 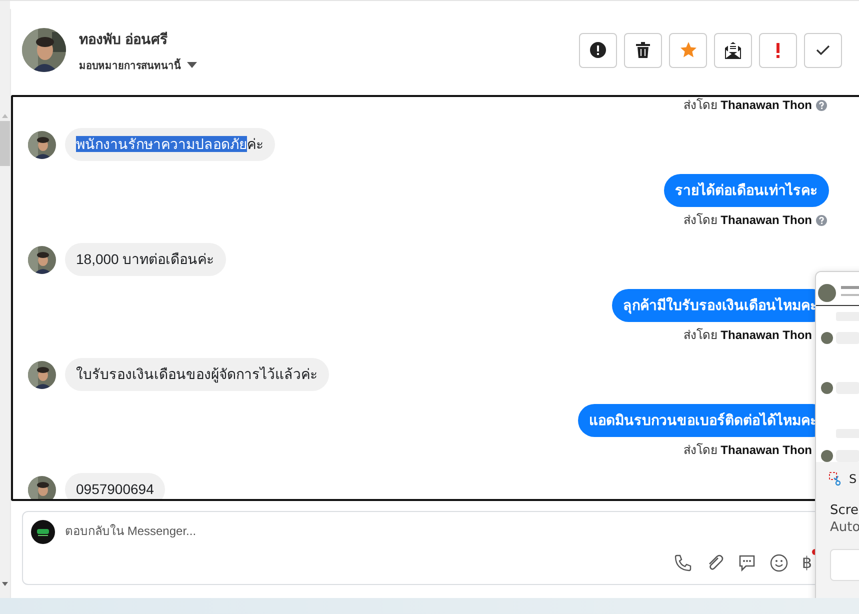 I want to click on phone-icon, so click(x=683, y=563).